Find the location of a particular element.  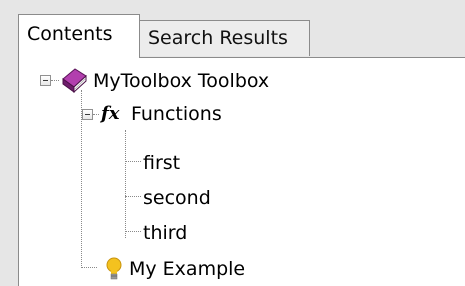

tab-contents: Contents is located at coordinates (79, 36).